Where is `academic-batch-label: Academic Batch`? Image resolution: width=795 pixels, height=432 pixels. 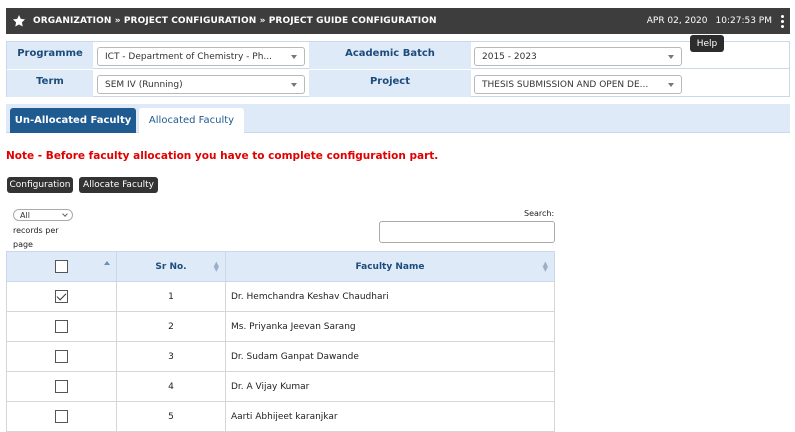 academic-batch-label: Academic Batch is located at coordinates (390, 55).